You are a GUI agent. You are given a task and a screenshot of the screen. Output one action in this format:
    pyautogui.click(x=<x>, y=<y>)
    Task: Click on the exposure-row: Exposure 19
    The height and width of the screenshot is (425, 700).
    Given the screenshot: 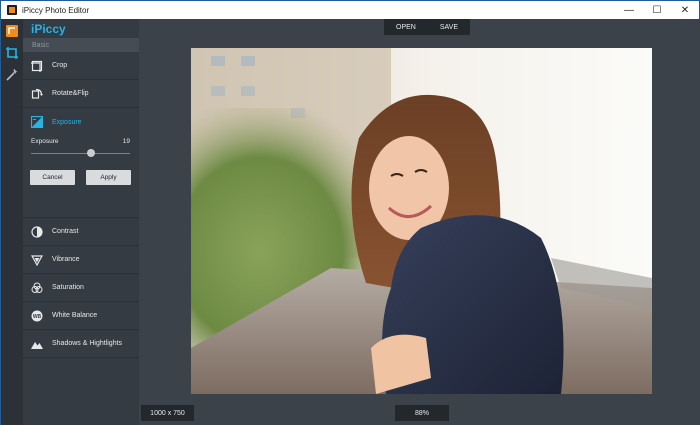 What is the action you would take?
    pyautogui.click(x=81, y=141)
    